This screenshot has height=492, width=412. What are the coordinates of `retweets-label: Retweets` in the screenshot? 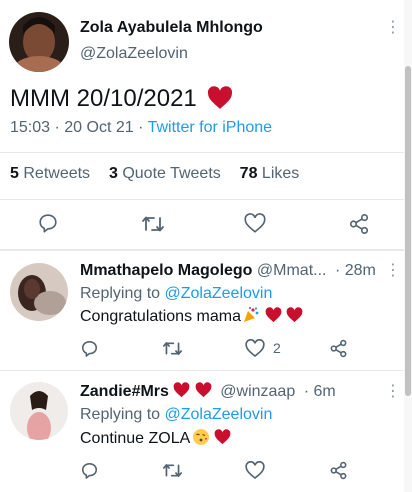 It's located at (57, 173).